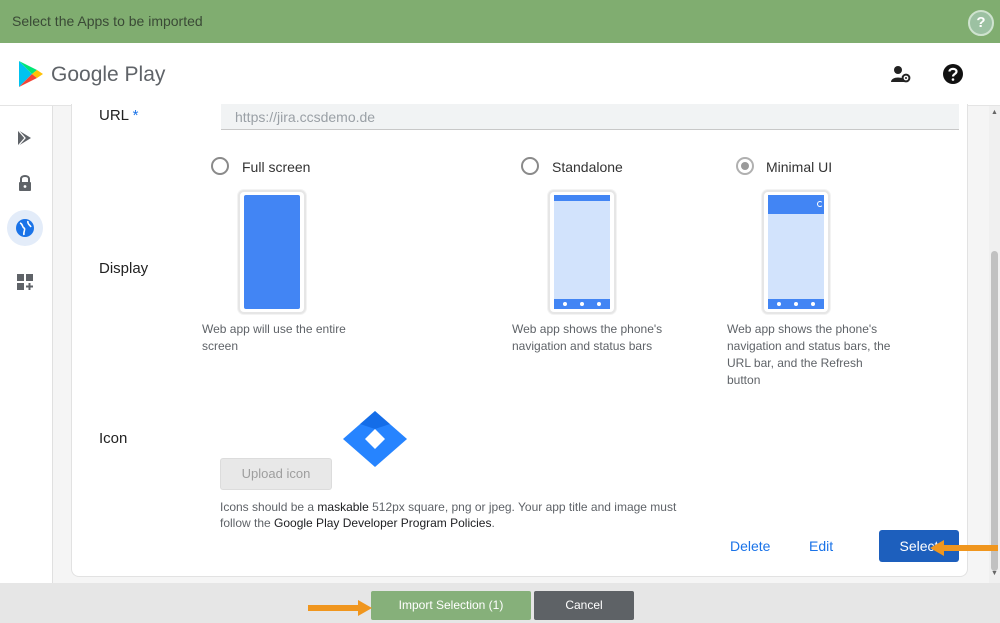 This screenshot has width=1000, height=623. I want to click on note-text-c: ., so click(493, 523).